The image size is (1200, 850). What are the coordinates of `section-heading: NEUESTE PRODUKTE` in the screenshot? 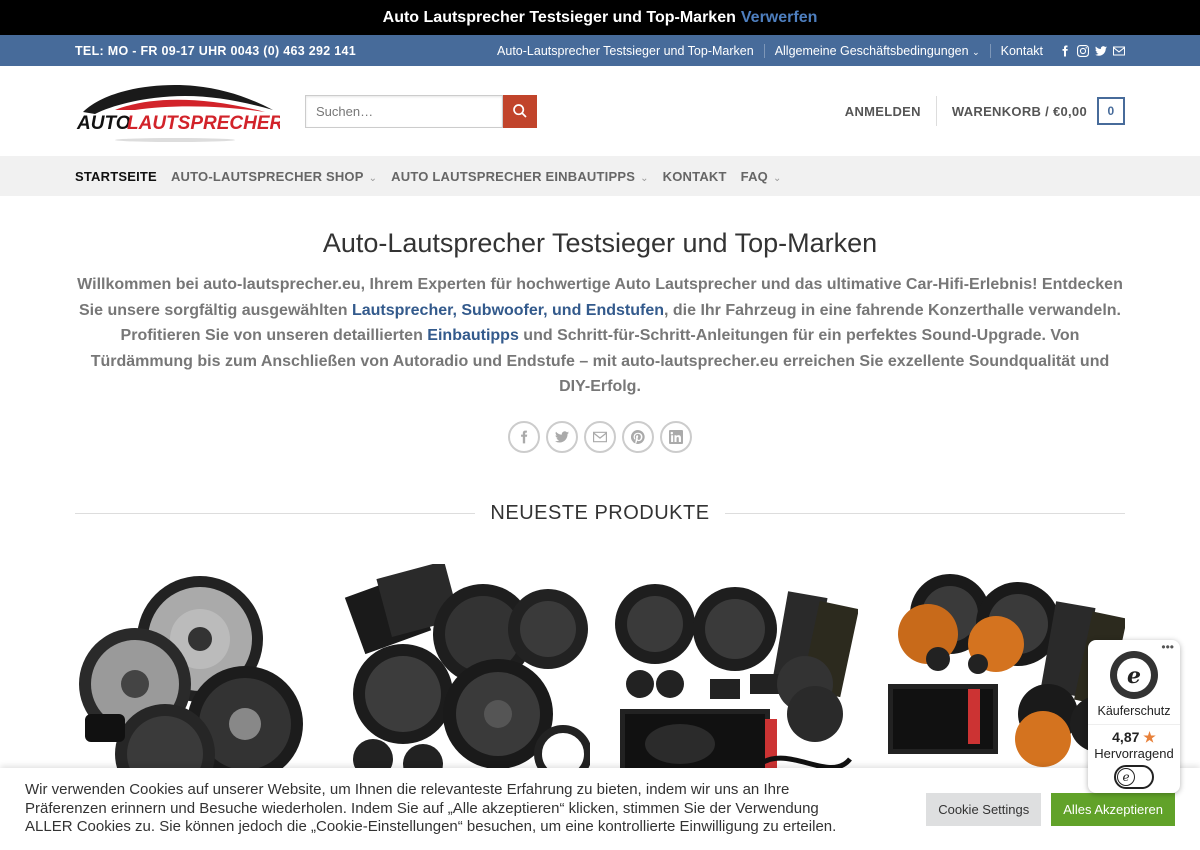 It's located at (600, 513).